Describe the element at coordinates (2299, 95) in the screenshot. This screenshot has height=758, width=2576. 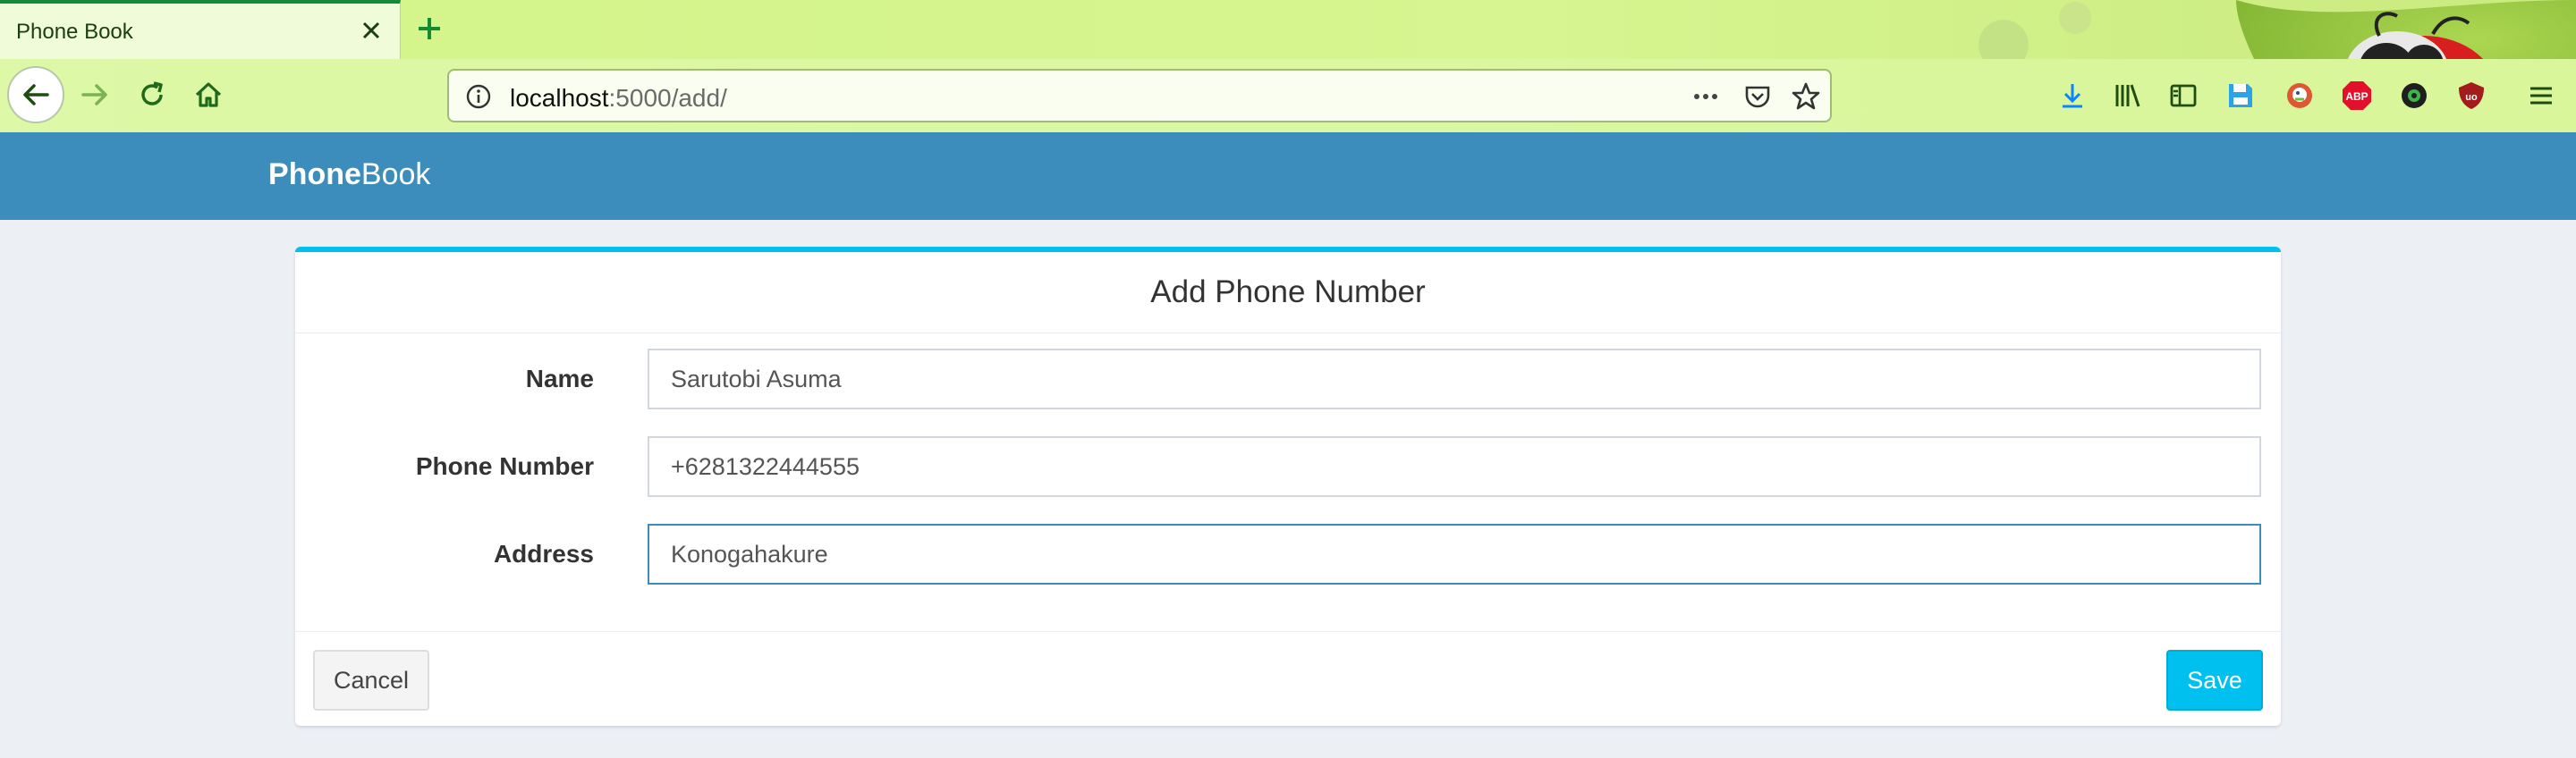
I see `duckduckgo-icon` at that location.